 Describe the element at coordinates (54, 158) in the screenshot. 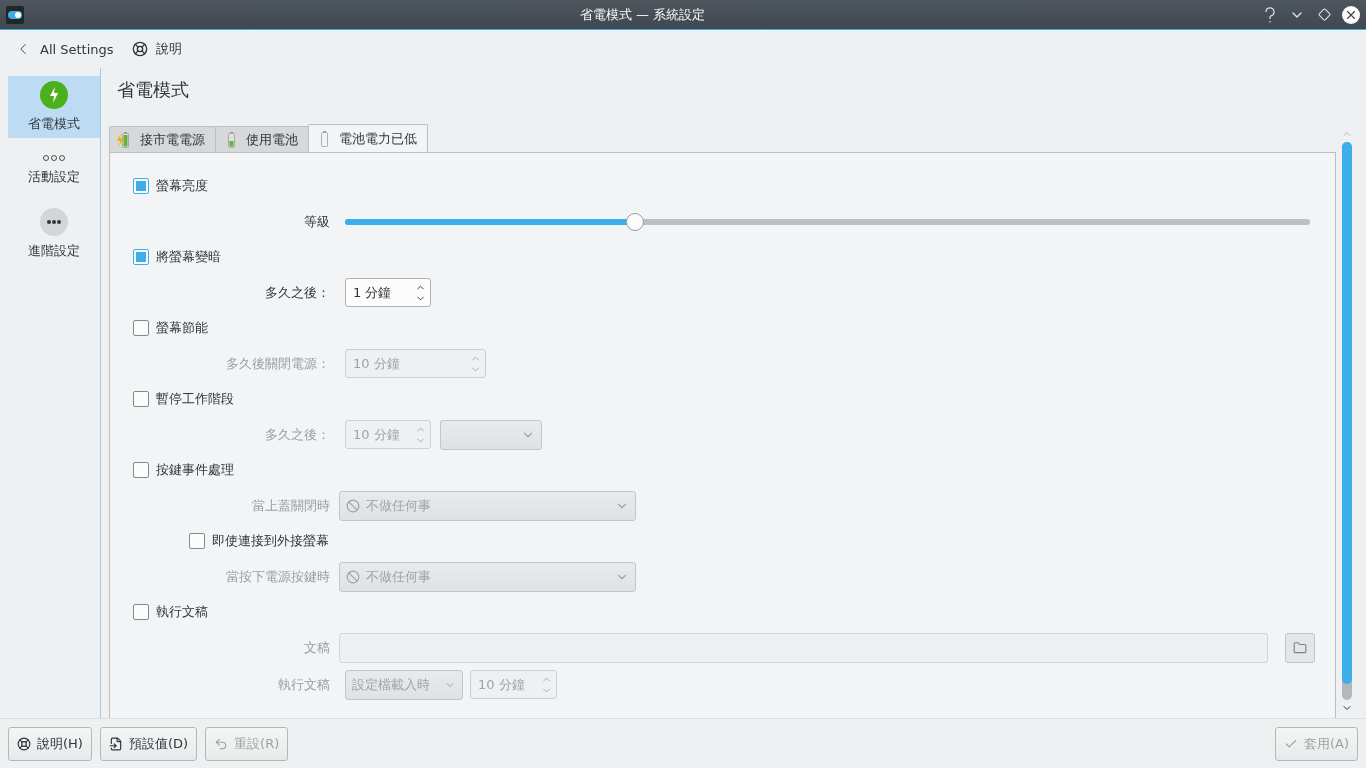

I see `dots-icon` at that location.